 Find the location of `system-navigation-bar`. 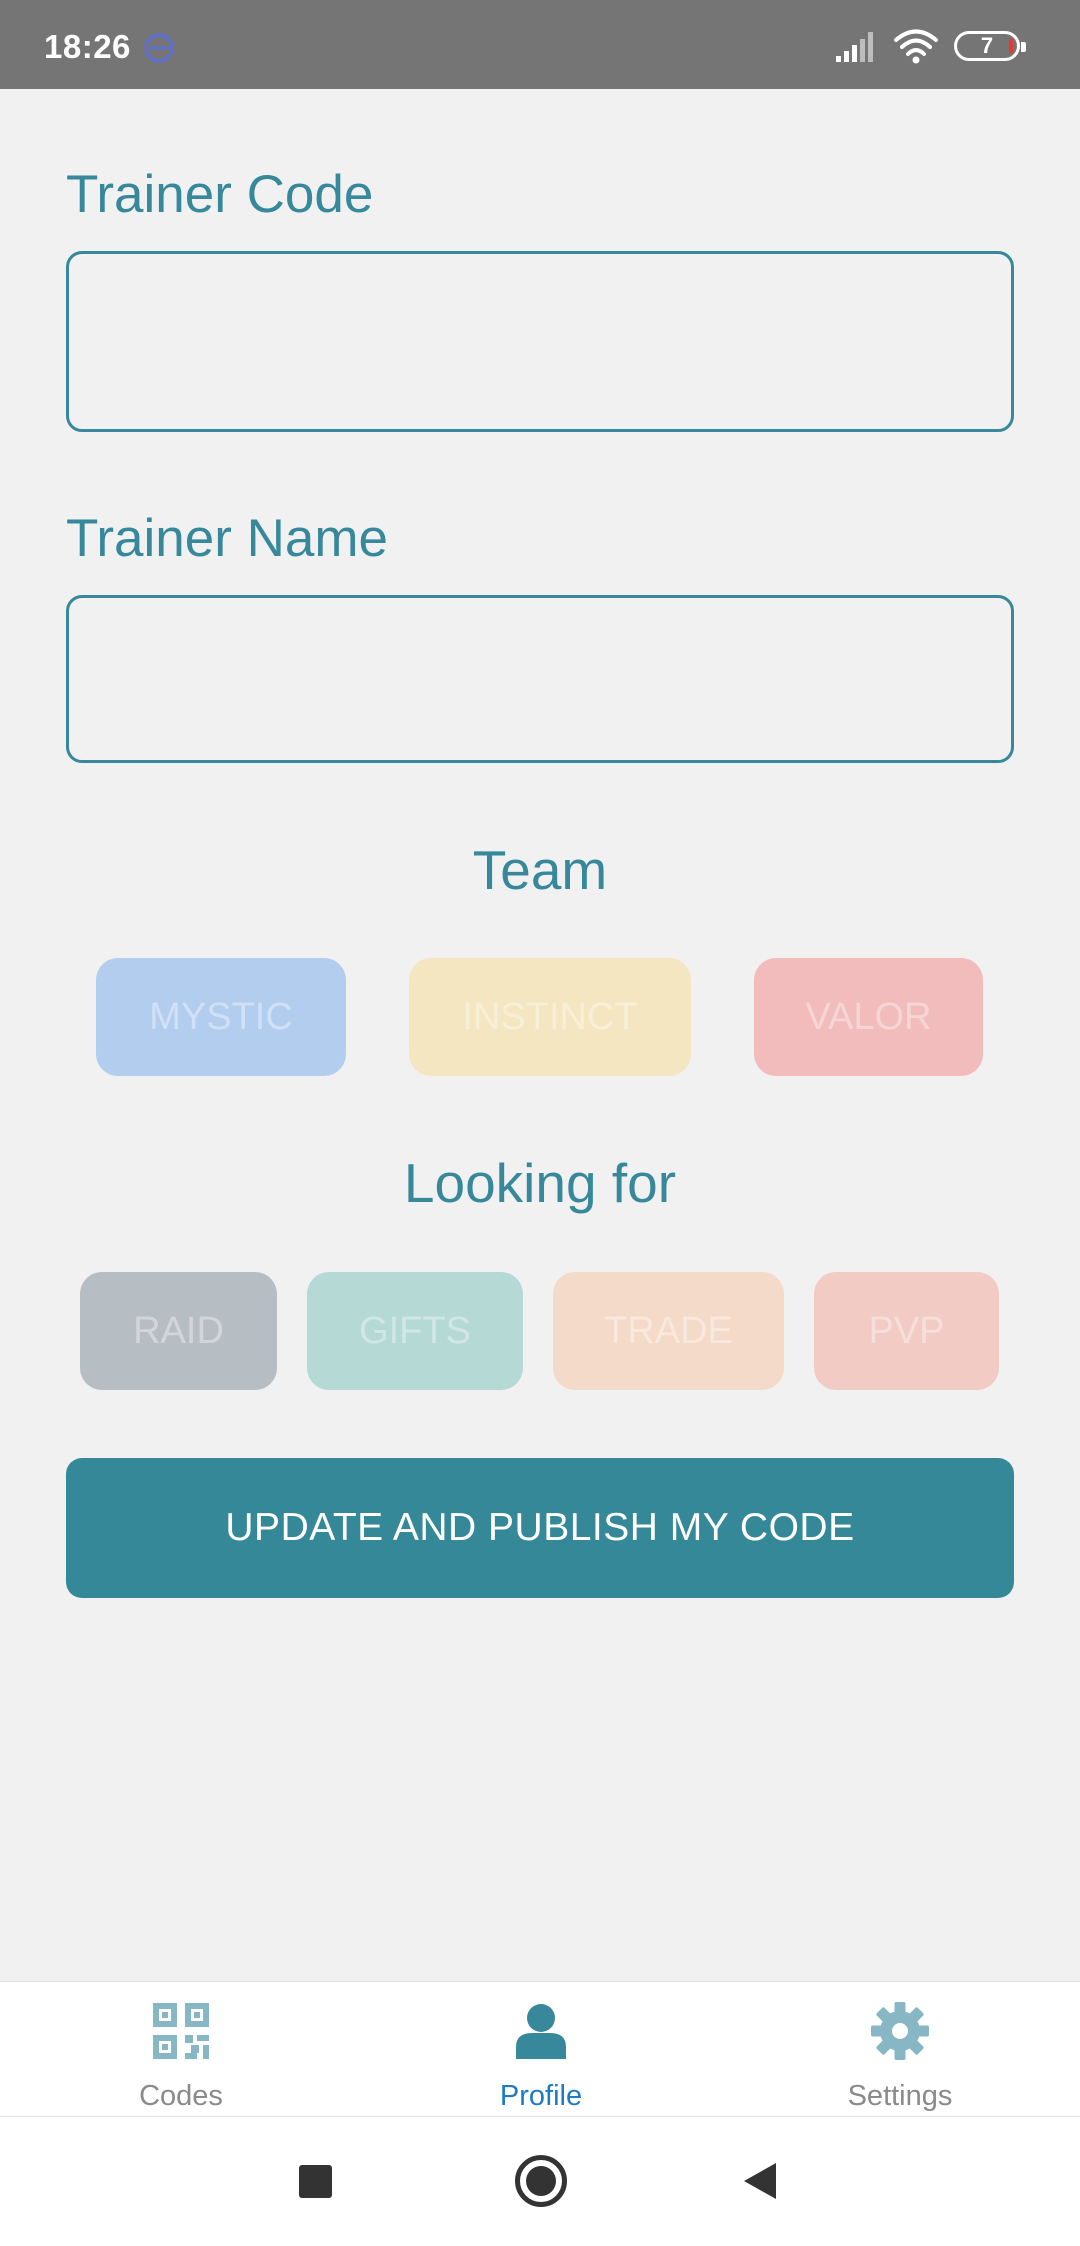

system-navigation-bar is located at coordinates (540, 2181).